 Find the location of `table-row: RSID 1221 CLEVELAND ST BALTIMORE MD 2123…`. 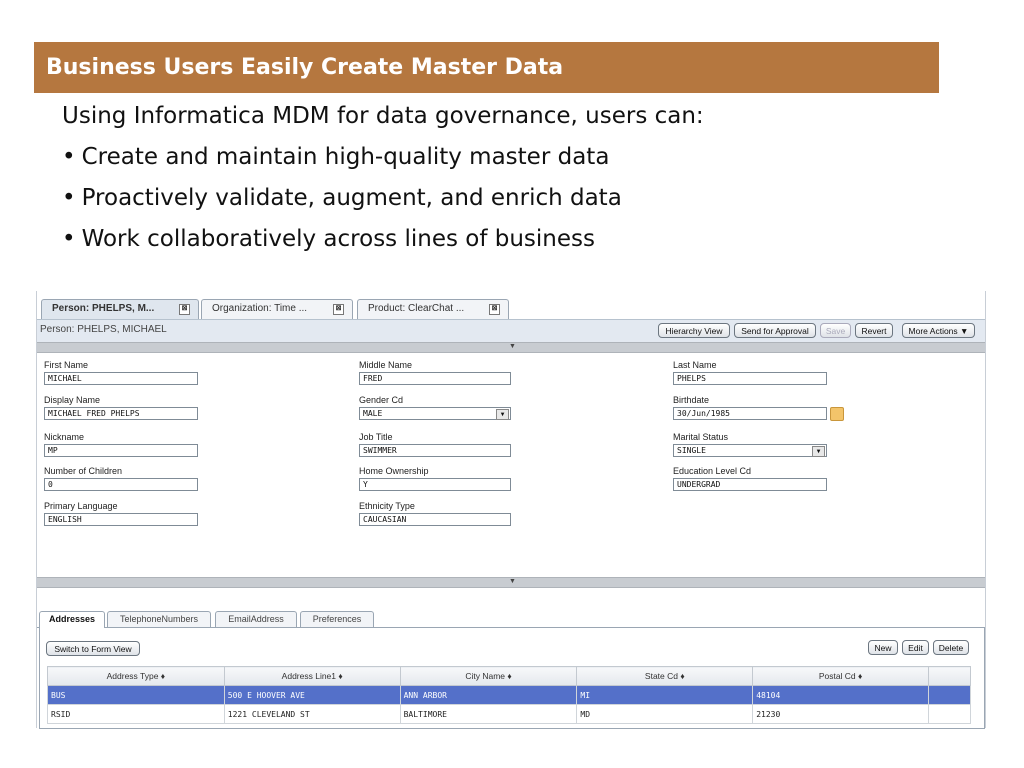

table-row: RSID 1221 CLEVELAND ST BALTIMORE MD 2123… is located at coordinates (509, 714).